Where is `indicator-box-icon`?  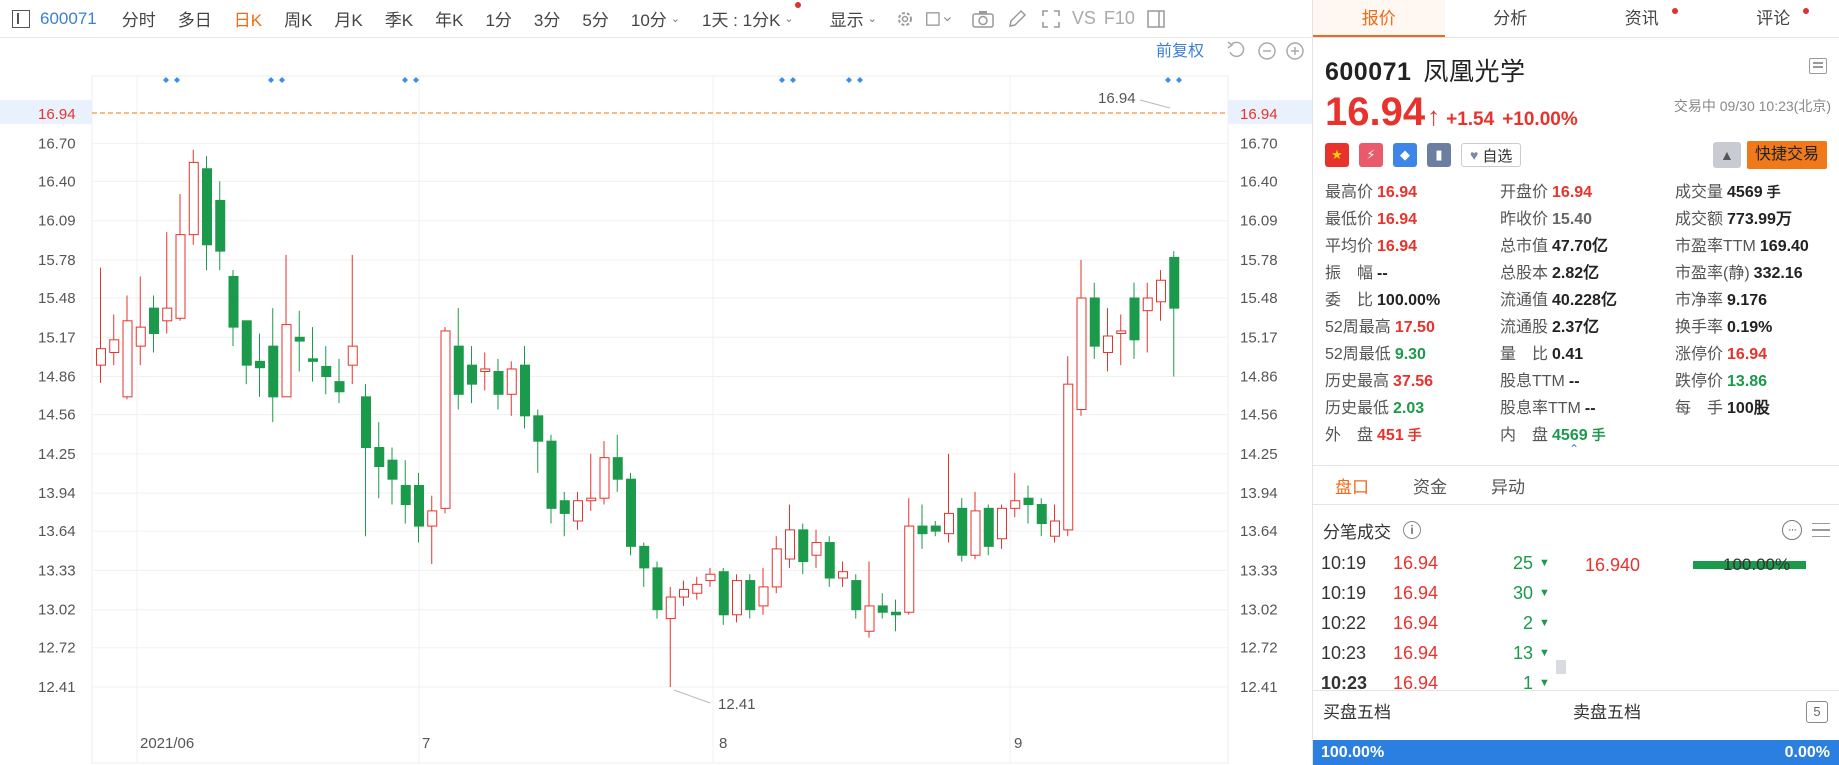
indicator-box-icon is located at coordinates (939, 19).